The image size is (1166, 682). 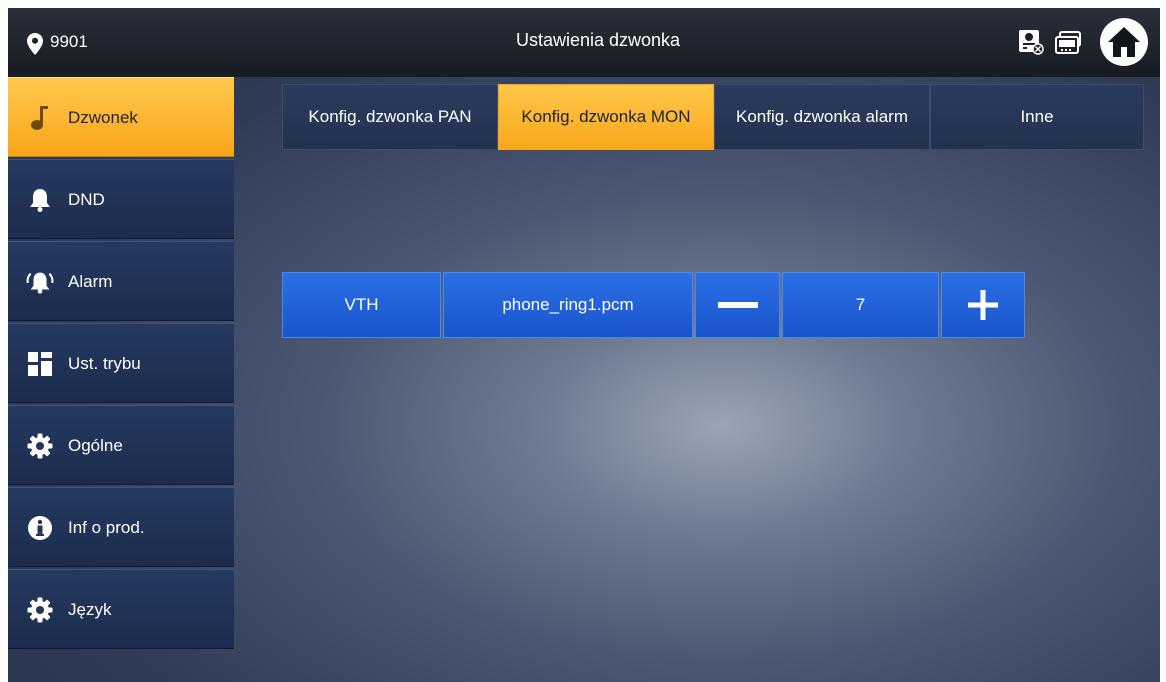 I want to click on sidebar-item-label: Ogólne, so click(x=95, y=445).